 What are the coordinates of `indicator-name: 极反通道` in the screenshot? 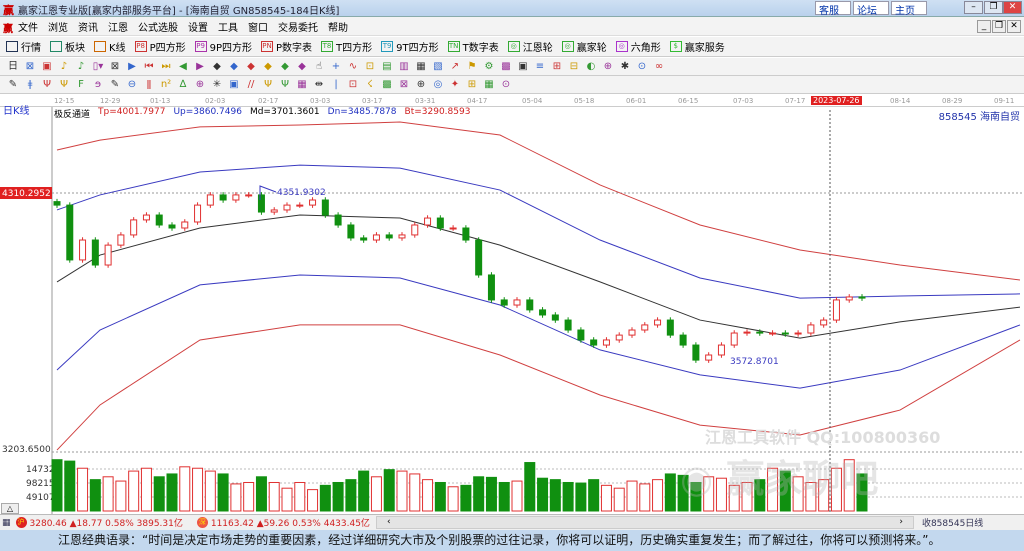 It's located at (72, 115).